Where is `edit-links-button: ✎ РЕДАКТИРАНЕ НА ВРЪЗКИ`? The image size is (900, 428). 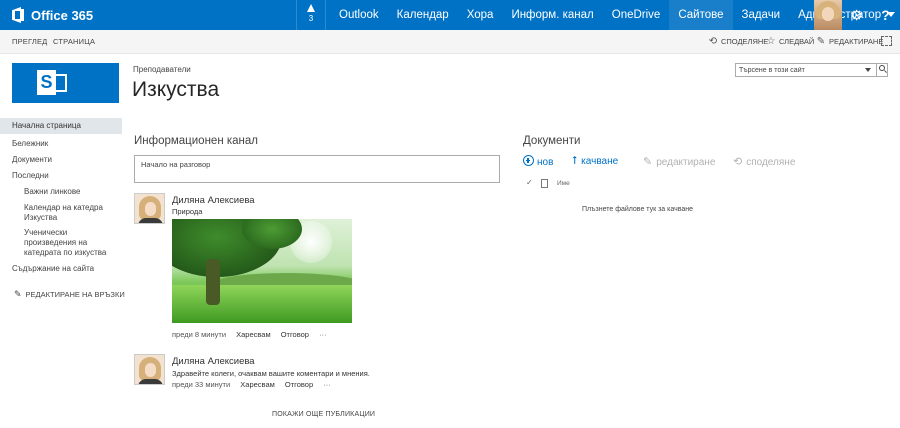
edit-links-button: ✎ РЕДАКТИРАНЕ НА ВРЪЗКИ is located at coordinates (69, 294).